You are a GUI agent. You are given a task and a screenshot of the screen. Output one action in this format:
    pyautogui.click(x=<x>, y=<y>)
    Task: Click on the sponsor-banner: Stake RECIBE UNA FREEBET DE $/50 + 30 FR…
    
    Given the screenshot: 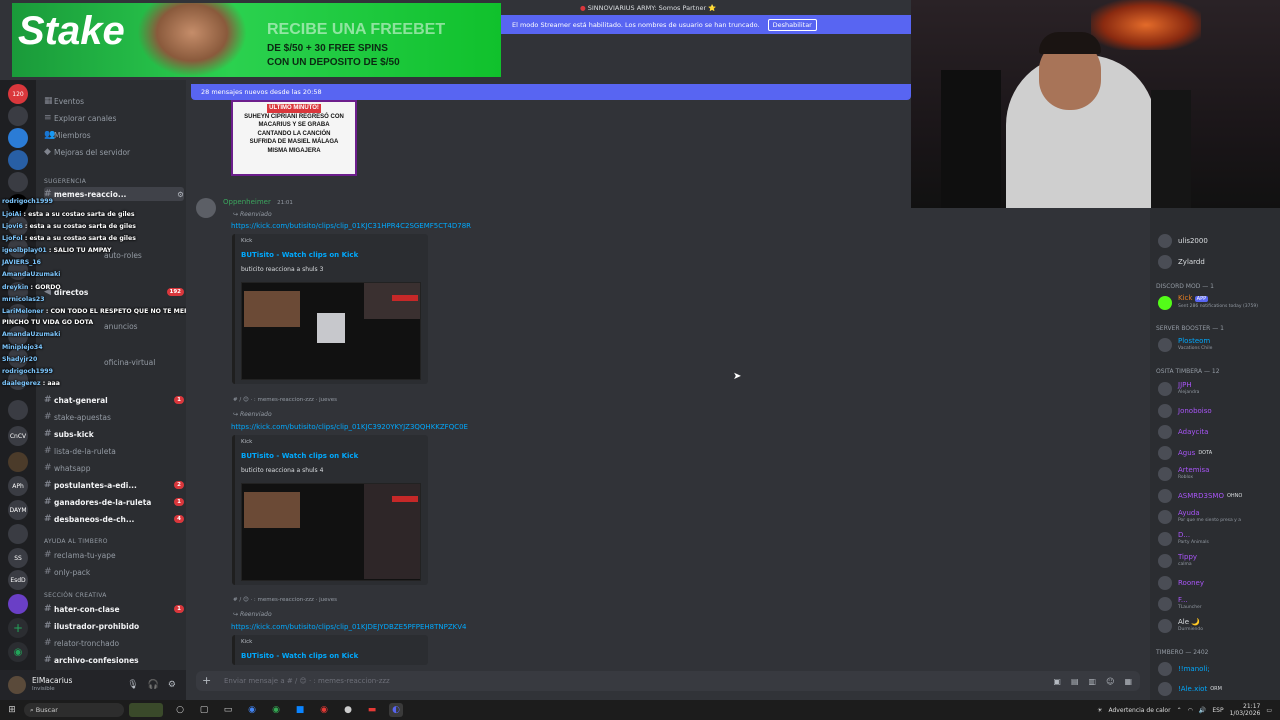 What is the action you would take?
    pyautogui.click(x=256, y=40)
    